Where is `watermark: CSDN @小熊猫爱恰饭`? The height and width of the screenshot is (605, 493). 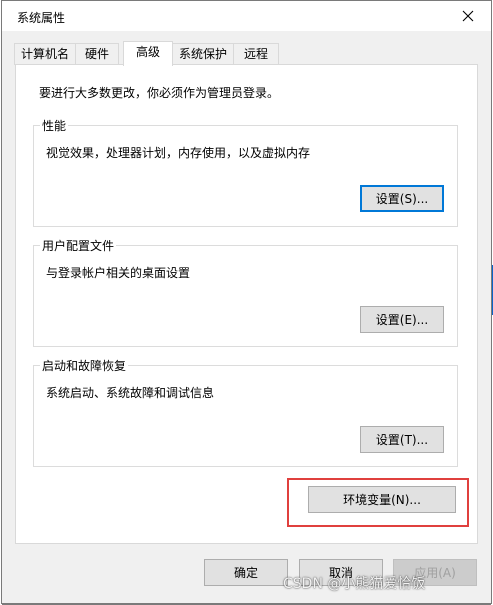
watermark: CSDN @小熊猫爱恰饭 is located at coordinates (354, 584).